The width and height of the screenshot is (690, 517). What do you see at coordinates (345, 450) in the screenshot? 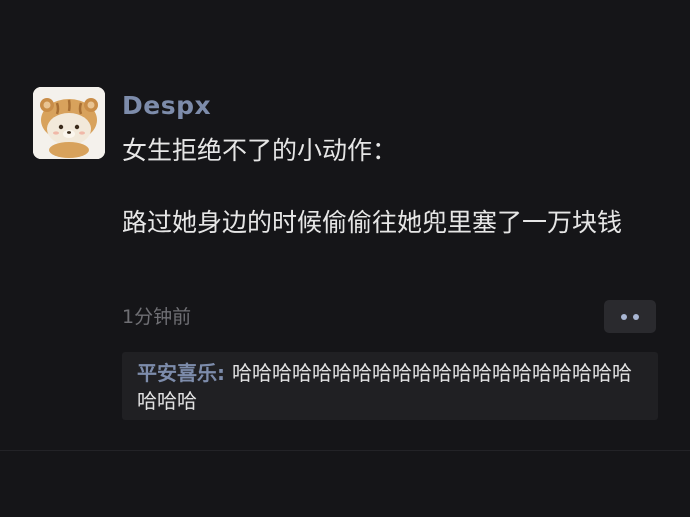
I see `divider` at bounding box center [345, 450].